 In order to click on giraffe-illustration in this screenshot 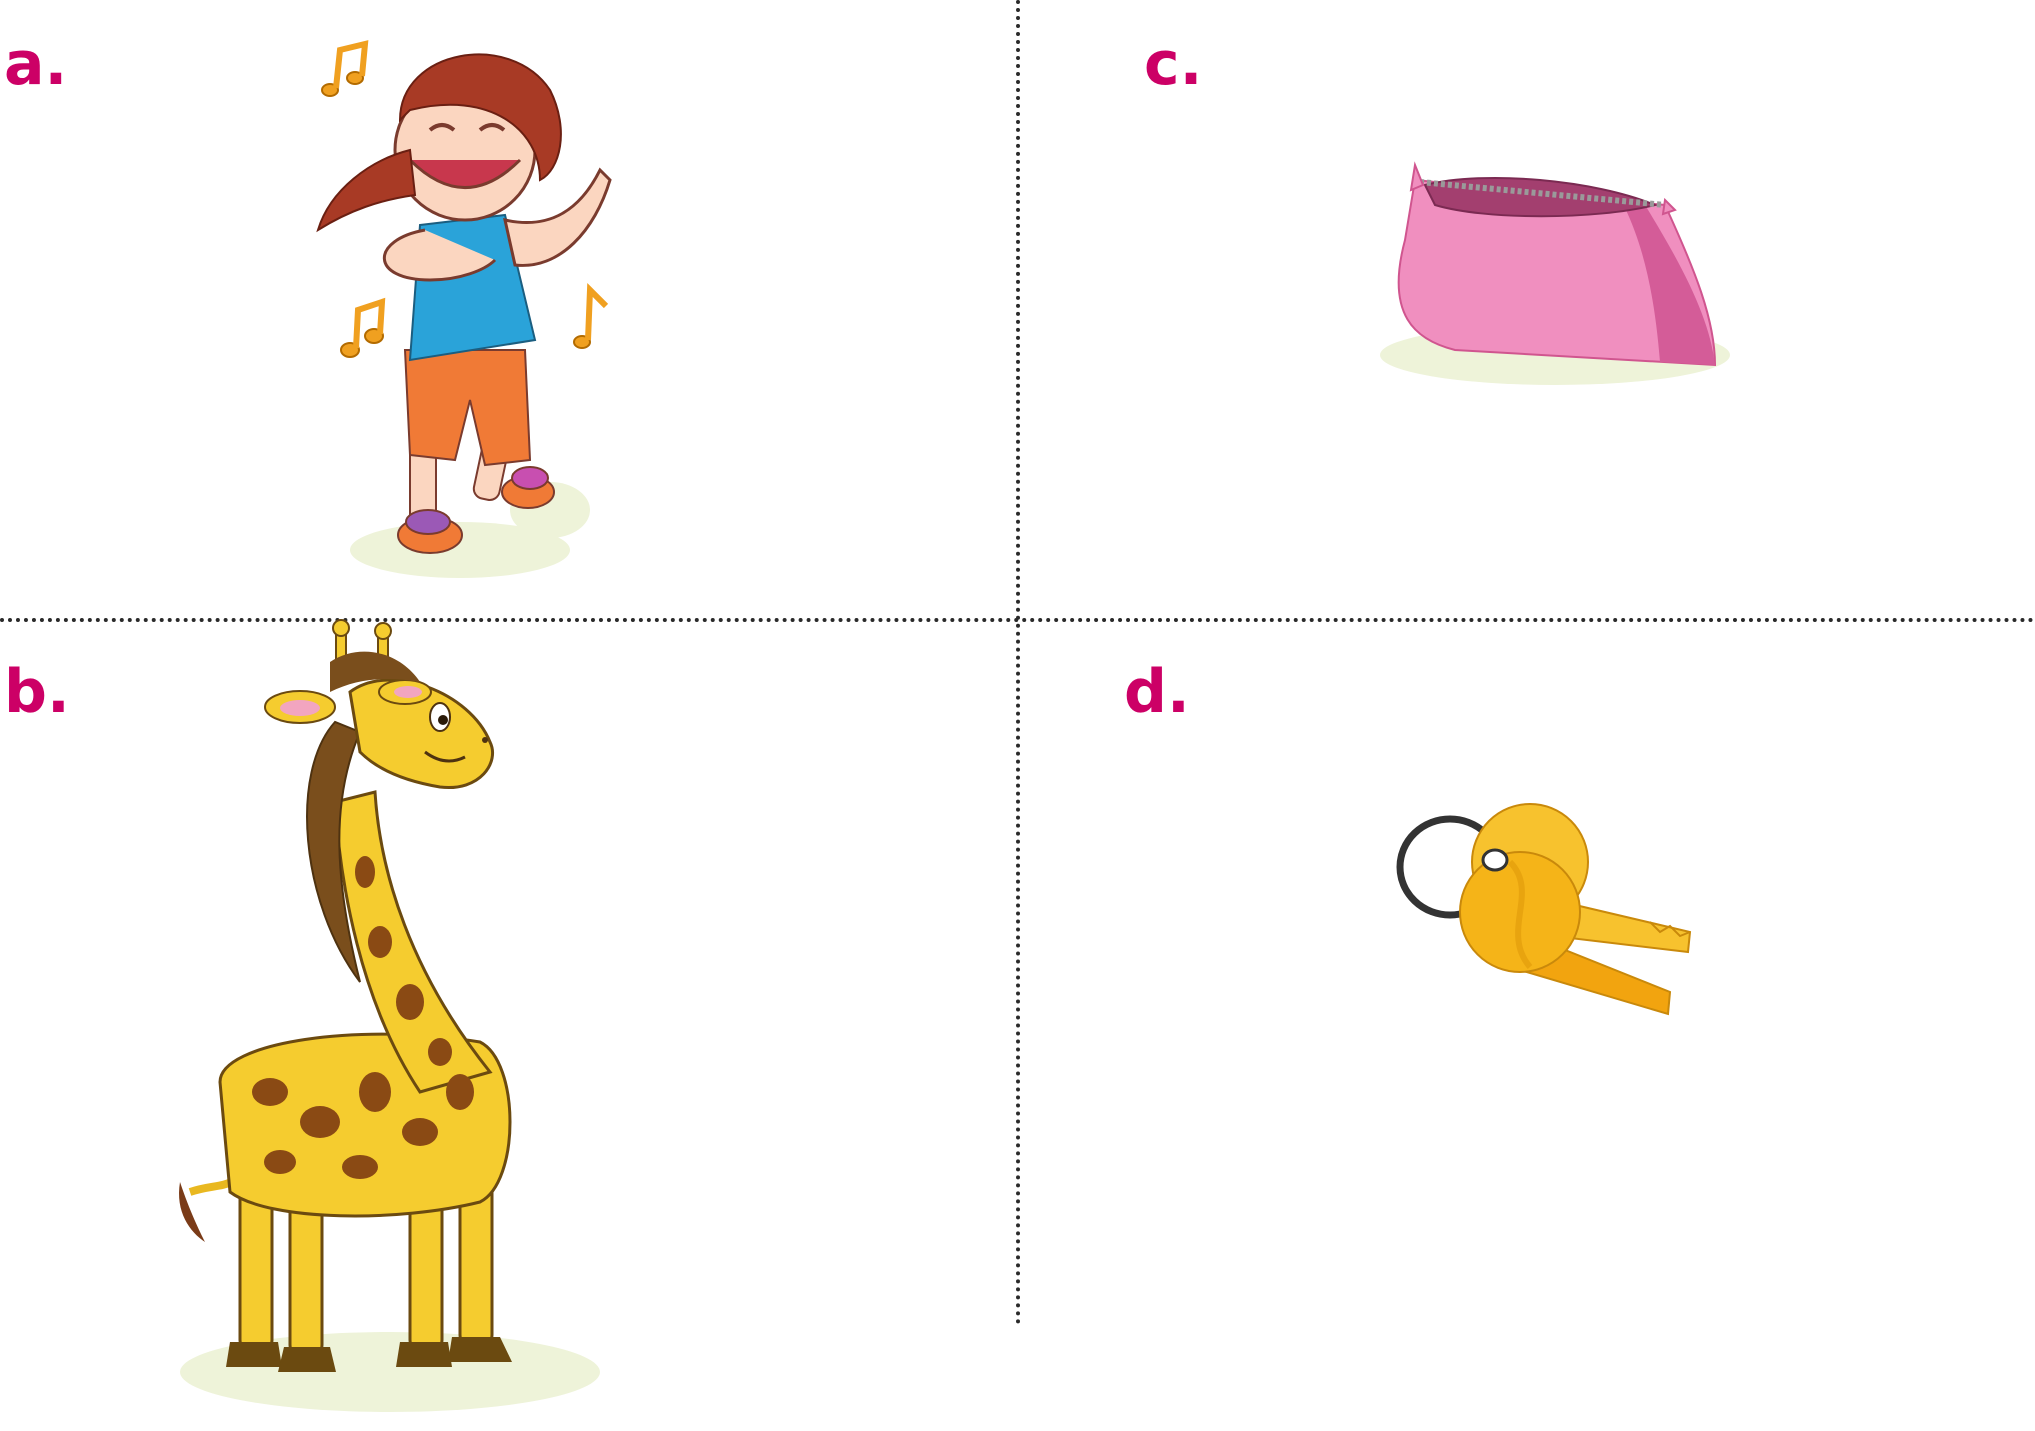, I will do `click(389, 1015)`.